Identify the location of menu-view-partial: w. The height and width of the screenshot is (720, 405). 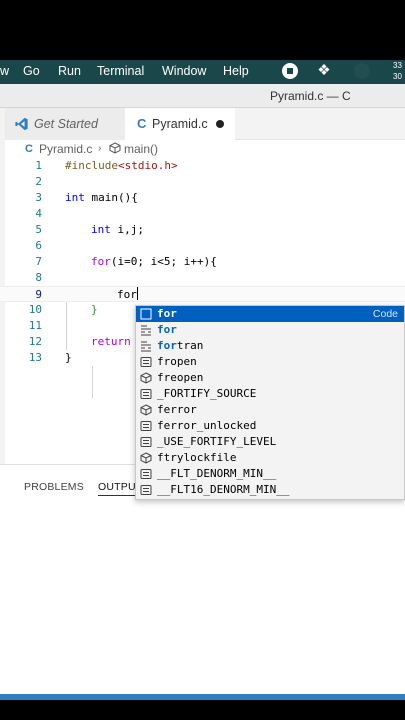
(4, 71).